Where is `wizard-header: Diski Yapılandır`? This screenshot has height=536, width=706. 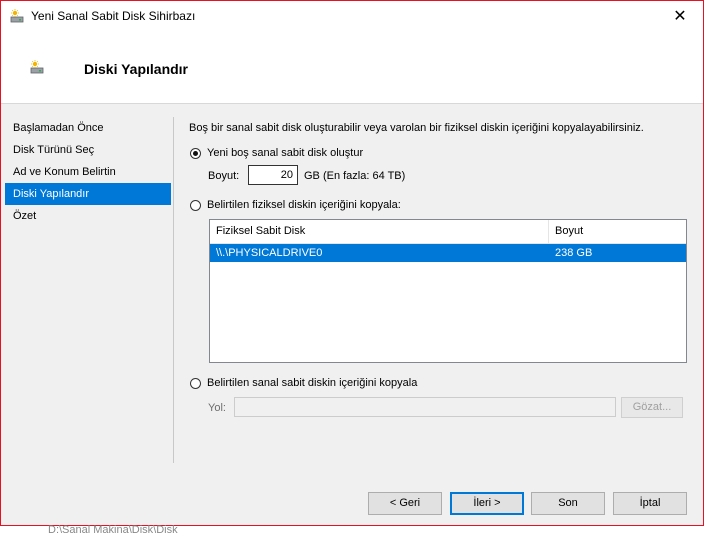
wizard-header: Diski Yapılandır is located at coordinates (352, 67).